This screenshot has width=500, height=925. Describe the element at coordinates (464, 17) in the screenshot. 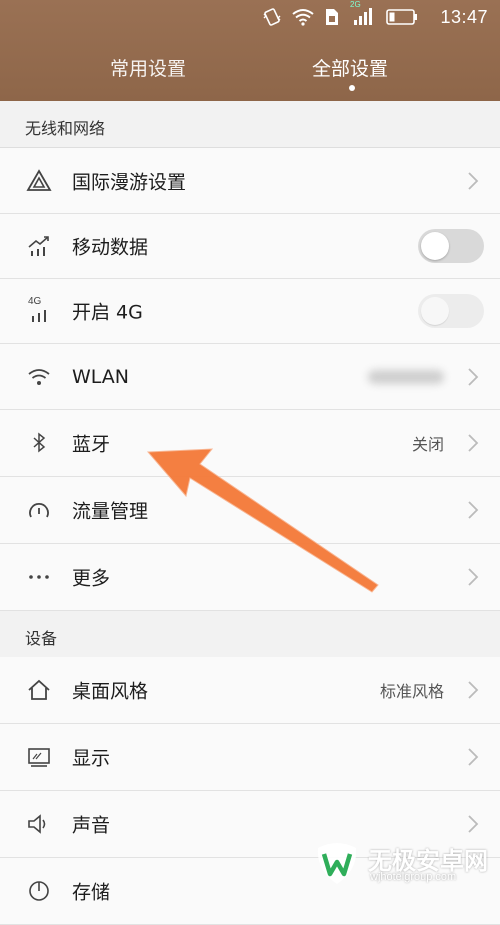

I see `status-time: 13:47` at that location.